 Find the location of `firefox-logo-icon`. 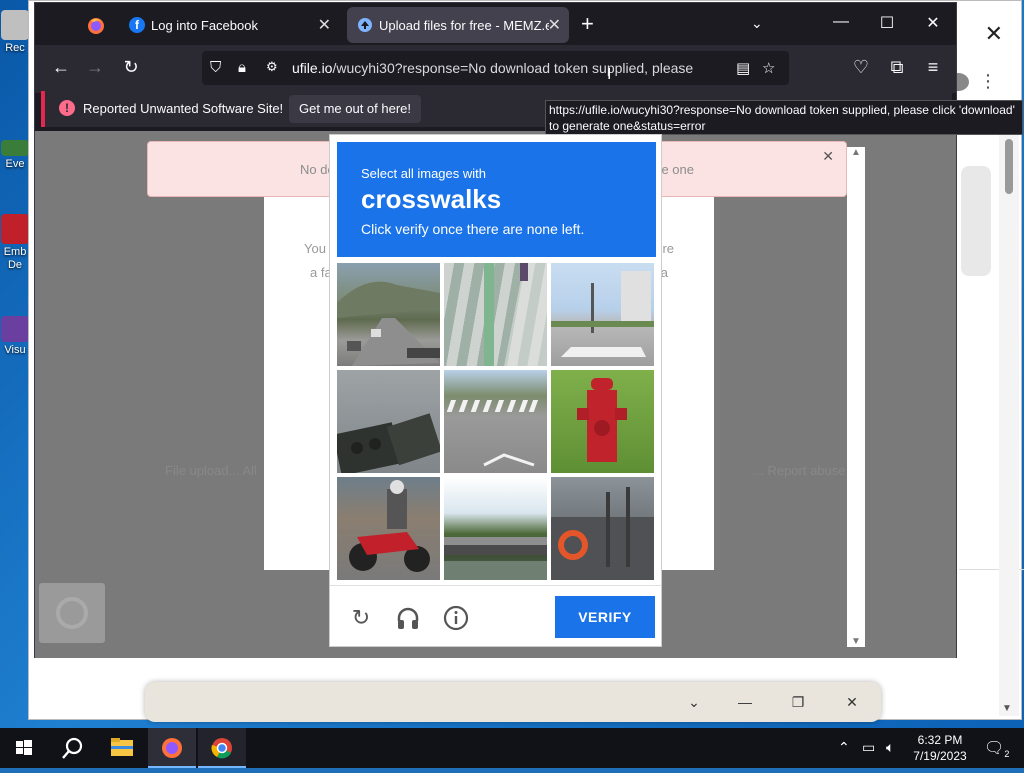

firefox-logo-icon is located at coordinates (96, 26).